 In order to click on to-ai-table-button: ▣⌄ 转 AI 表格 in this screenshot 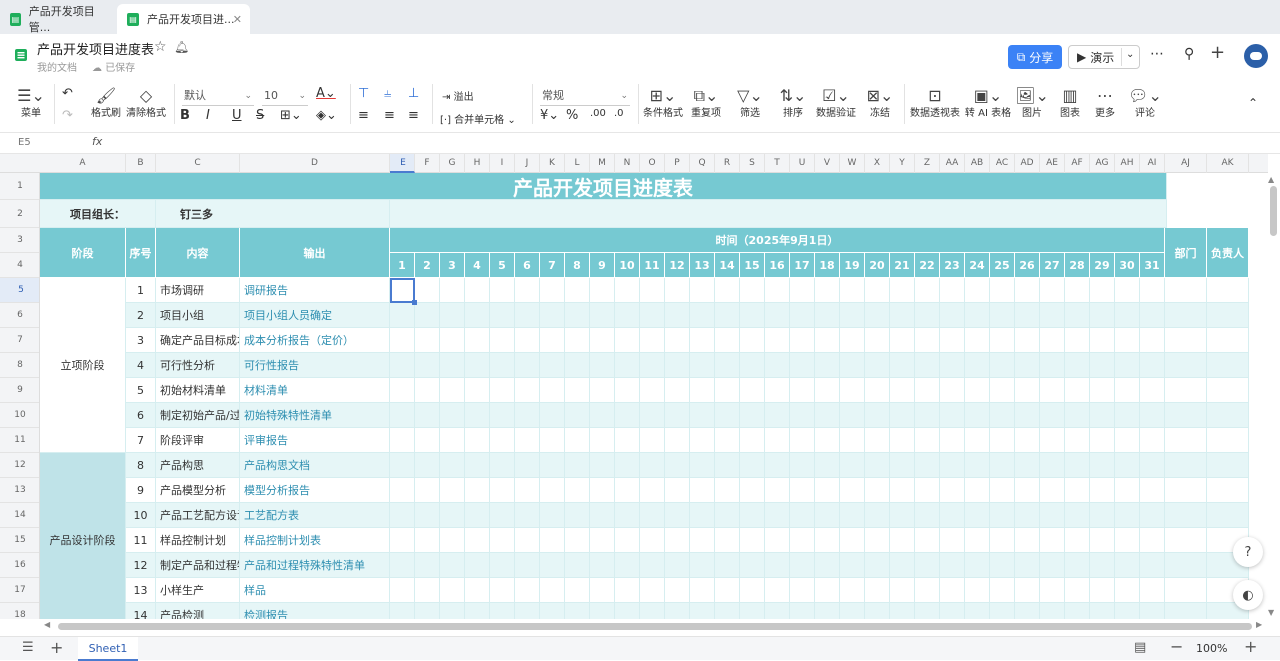, I will do `click(988, 103)`.